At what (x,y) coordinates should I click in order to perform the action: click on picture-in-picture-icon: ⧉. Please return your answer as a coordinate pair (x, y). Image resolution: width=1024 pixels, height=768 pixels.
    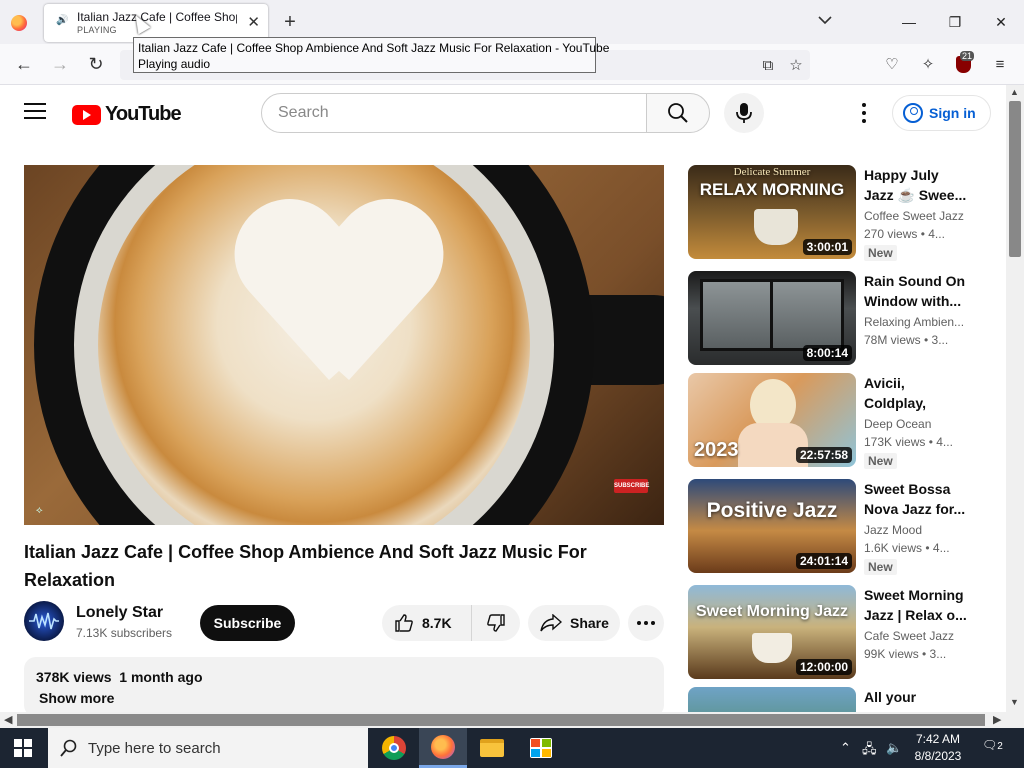
    Looking at the image, I should click on (768, 65).